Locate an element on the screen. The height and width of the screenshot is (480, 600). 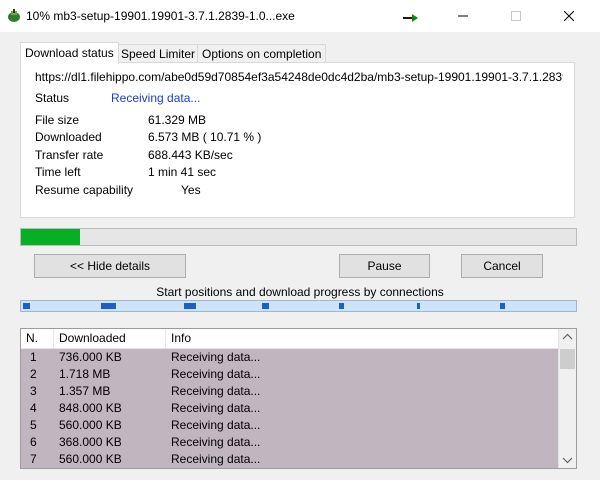
transfer-rate-value: 688.443 KB/sec is located at coordinates (190, 155).